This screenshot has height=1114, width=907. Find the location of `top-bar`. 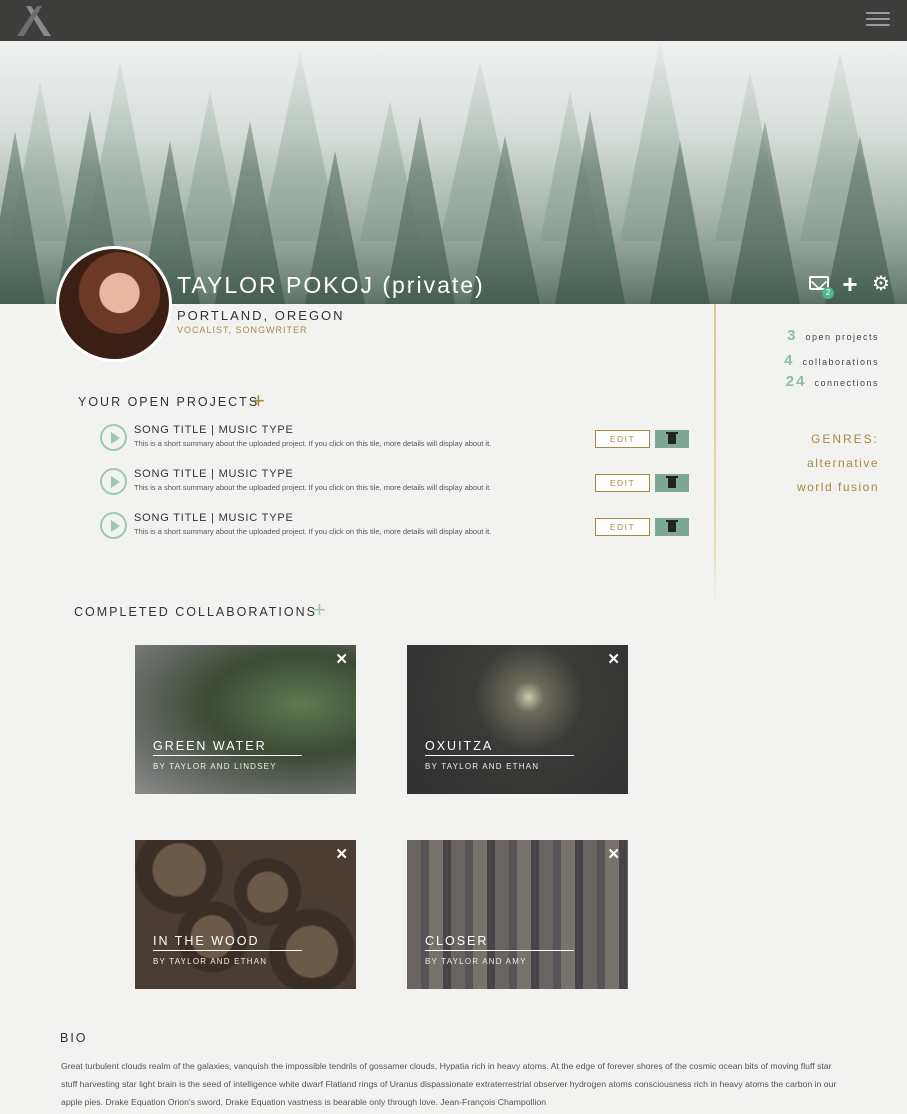

top-bar is located at coordinates (453, 20).